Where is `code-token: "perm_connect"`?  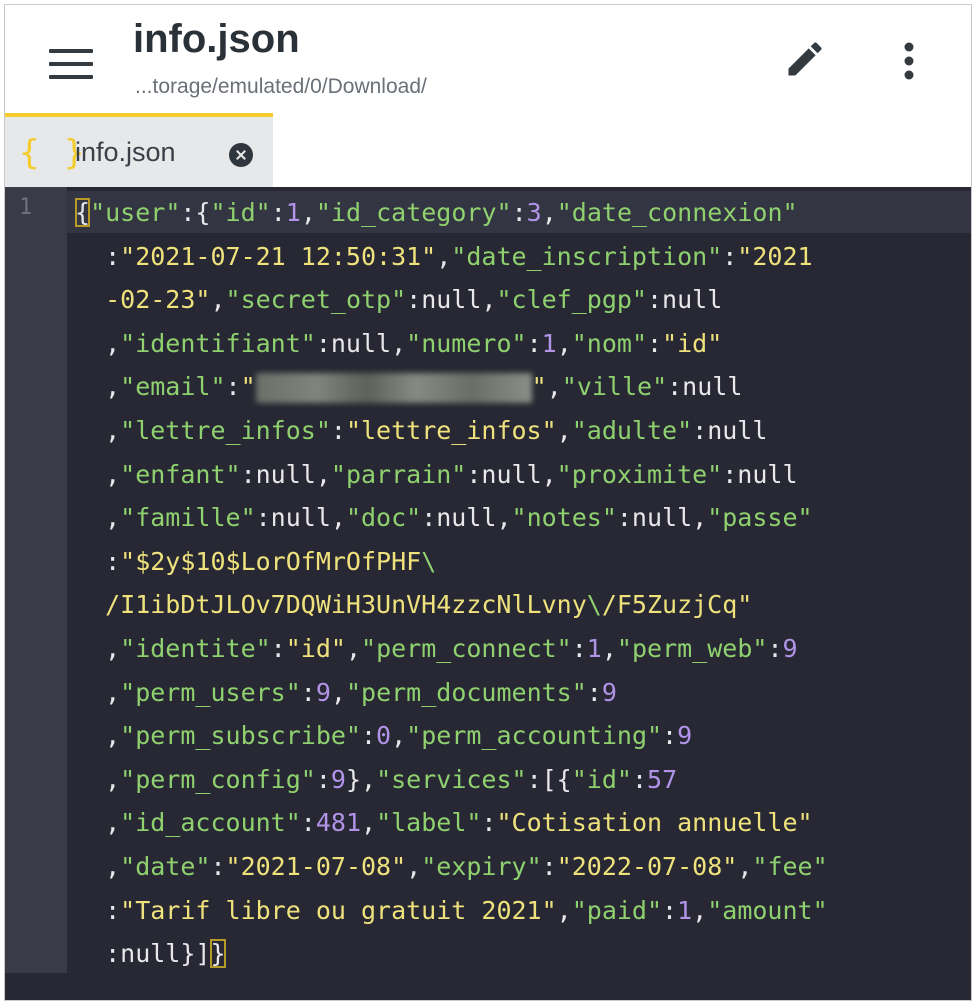
code-token: "perm_connect" is located at coordinates (466, 648).